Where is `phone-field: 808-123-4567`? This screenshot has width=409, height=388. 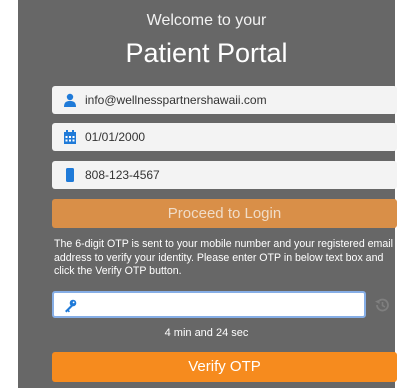 phone-field: 808-123-4567 is located at coordinates (224, 175).